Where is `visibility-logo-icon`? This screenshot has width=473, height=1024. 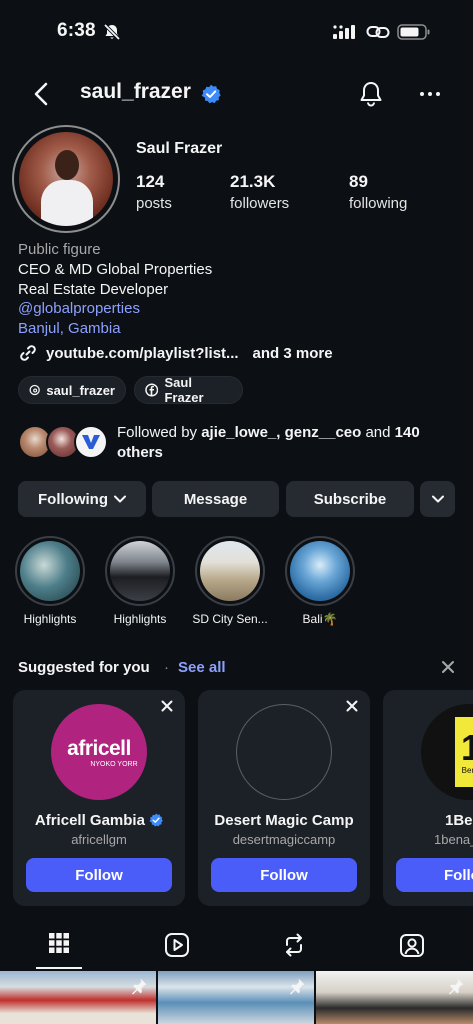 visibility-logo-icon is located at coordinates (91, 442).